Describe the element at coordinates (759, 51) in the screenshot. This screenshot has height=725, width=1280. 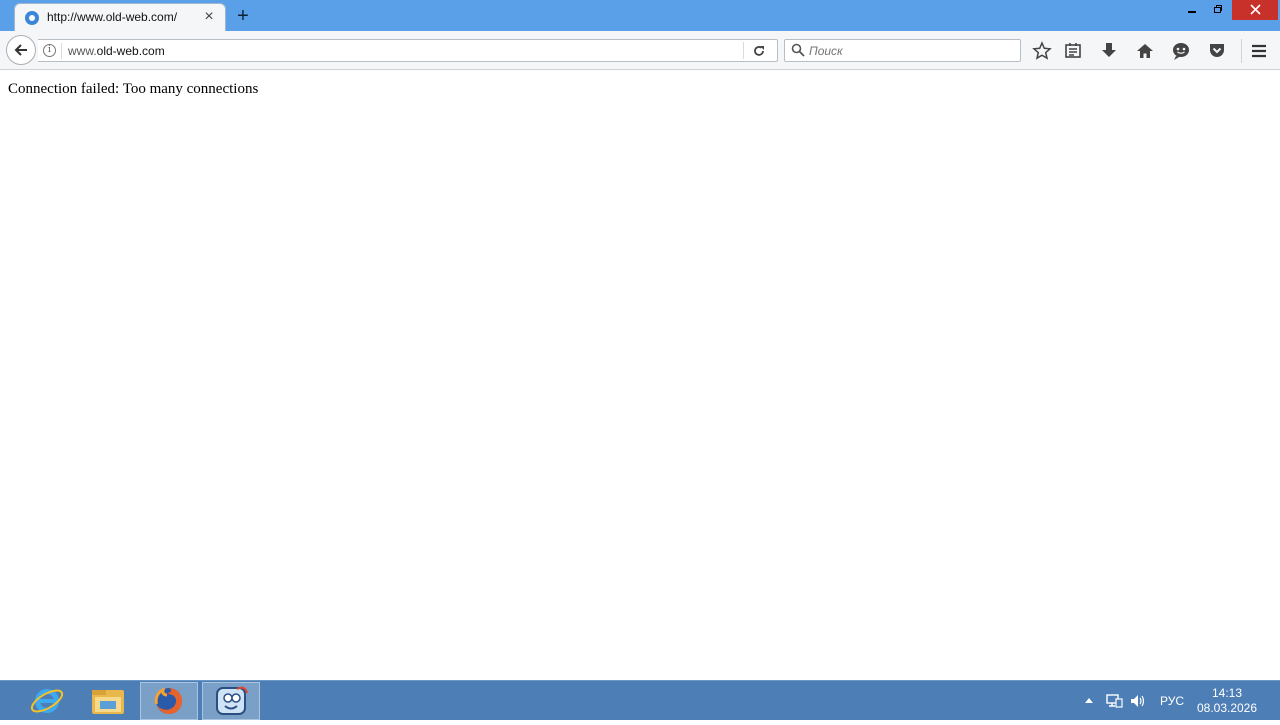
I see `reload-icon` at that location.